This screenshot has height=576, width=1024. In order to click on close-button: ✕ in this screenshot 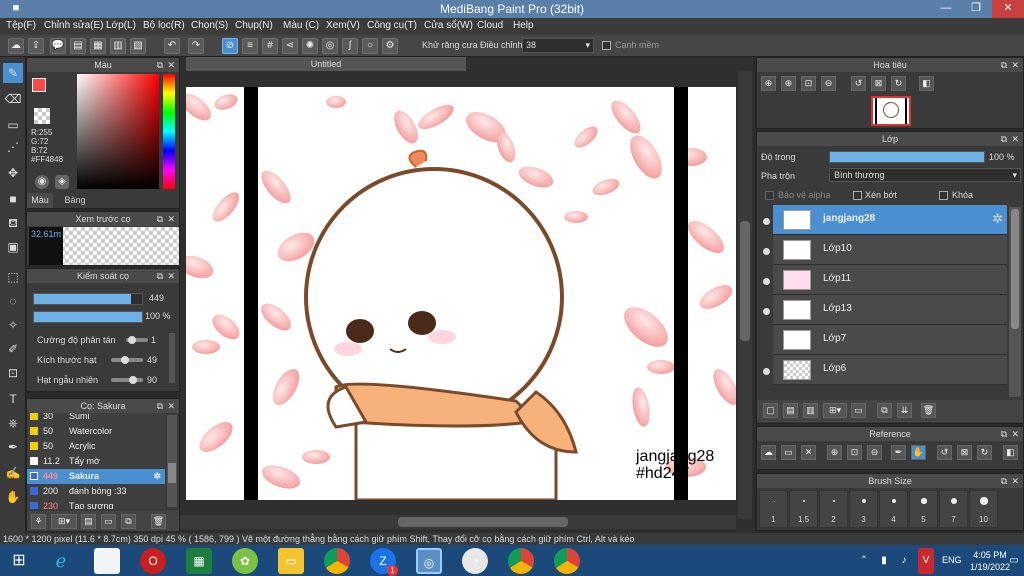, I will do `click(1008, 9)`.